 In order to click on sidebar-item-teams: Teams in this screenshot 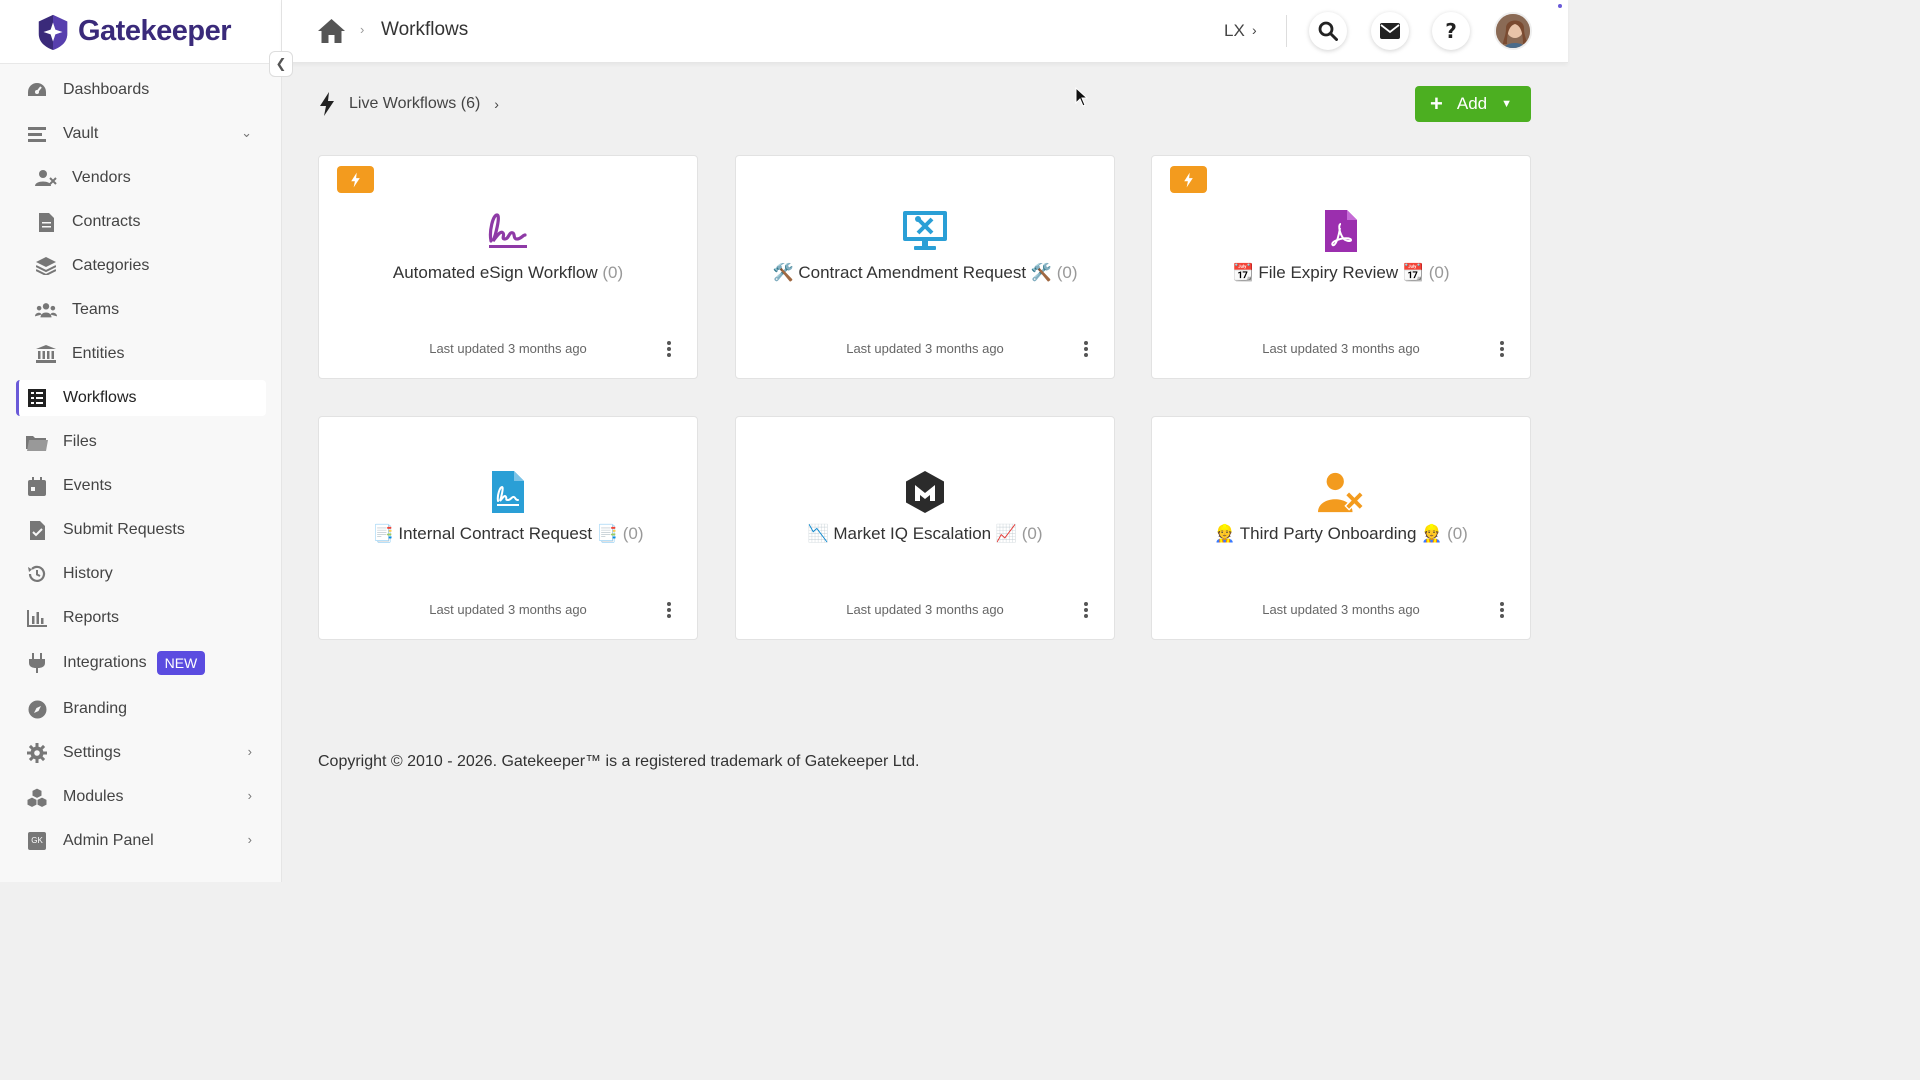, I will do `click(141, 310)`.